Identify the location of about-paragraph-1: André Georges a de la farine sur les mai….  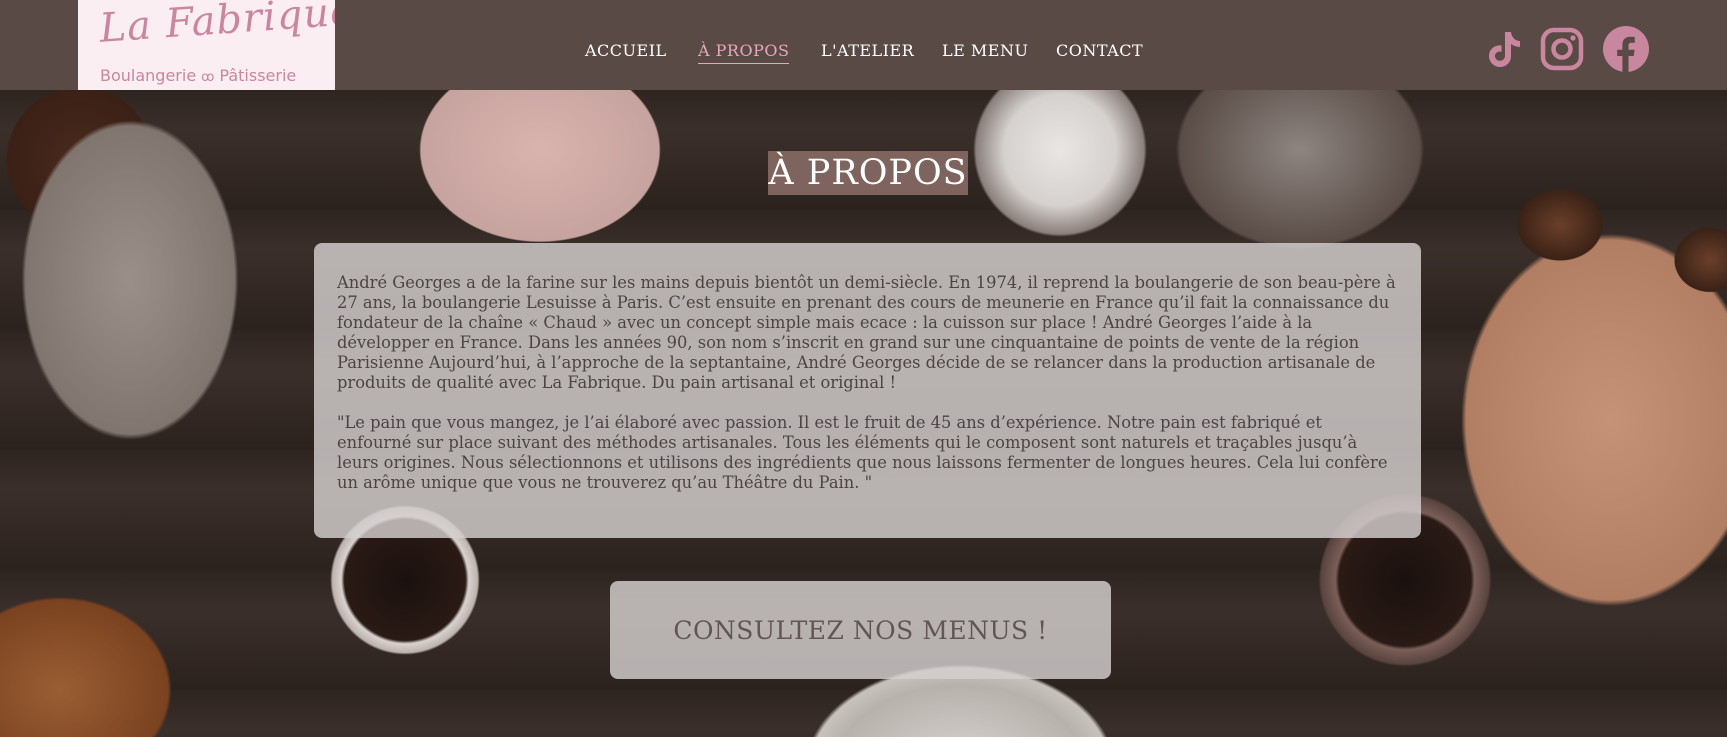
(866, 332).